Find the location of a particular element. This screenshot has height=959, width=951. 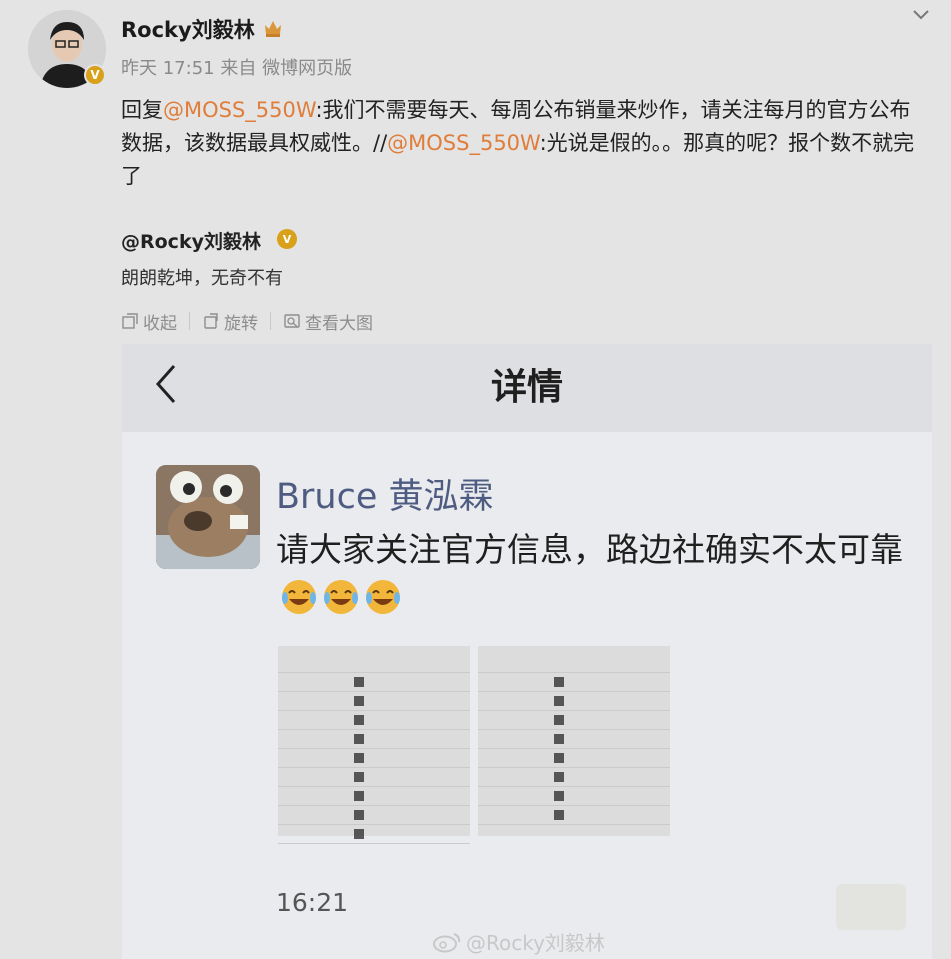

reply-segment: 回复 is located at coordinates (142, 110).